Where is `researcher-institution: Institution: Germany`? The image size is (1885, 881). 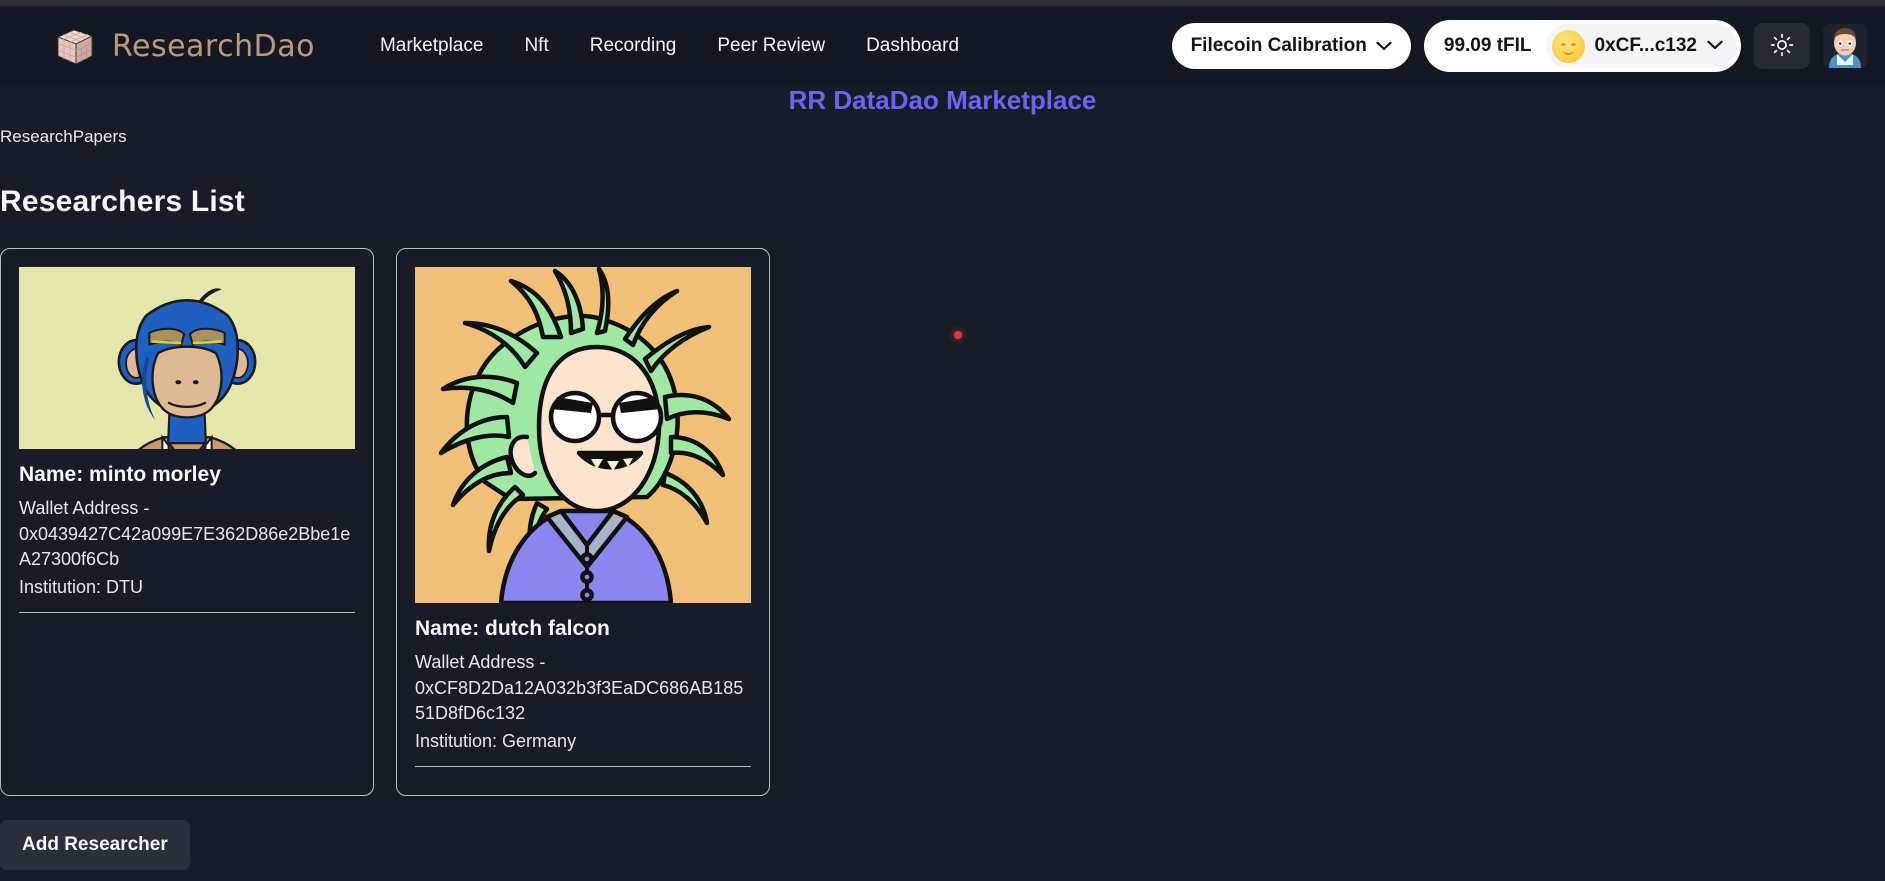 researcher-institution: Institution: Germany is located at coordinates (496, 740).